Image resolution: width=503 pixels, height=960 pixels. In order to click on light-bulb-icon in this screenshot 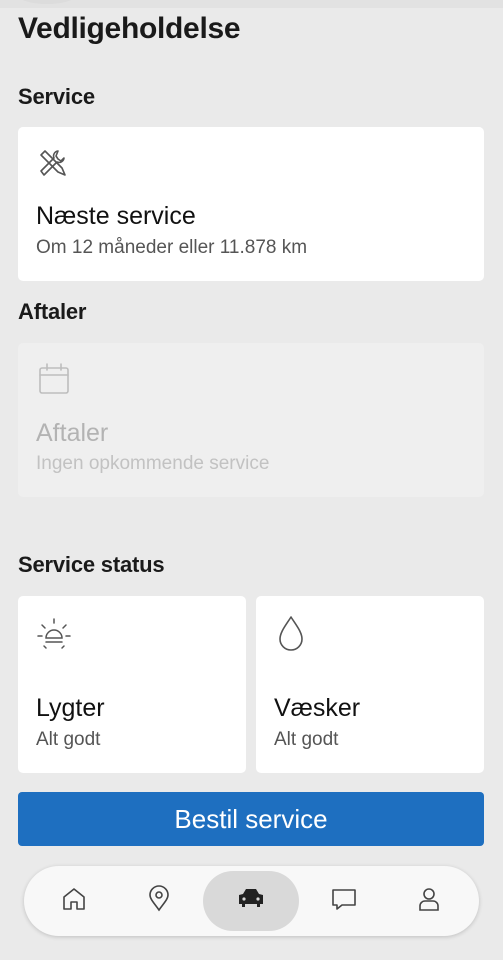, I will do `click(54, 636)`.